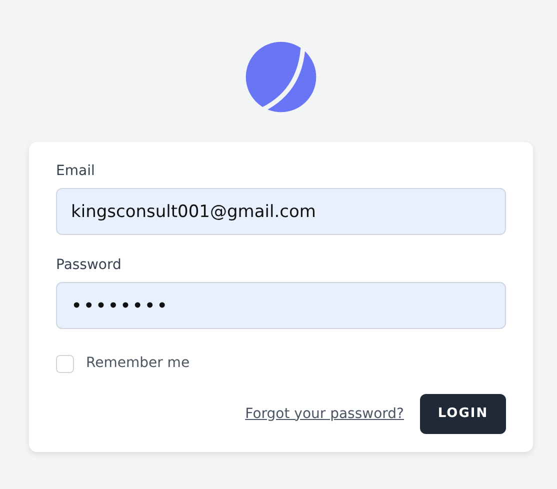 The image size is (557, 489). Describe the element at coordinates (463, 414) in the screenshot. I see `login-button: LOGIN` at that location.